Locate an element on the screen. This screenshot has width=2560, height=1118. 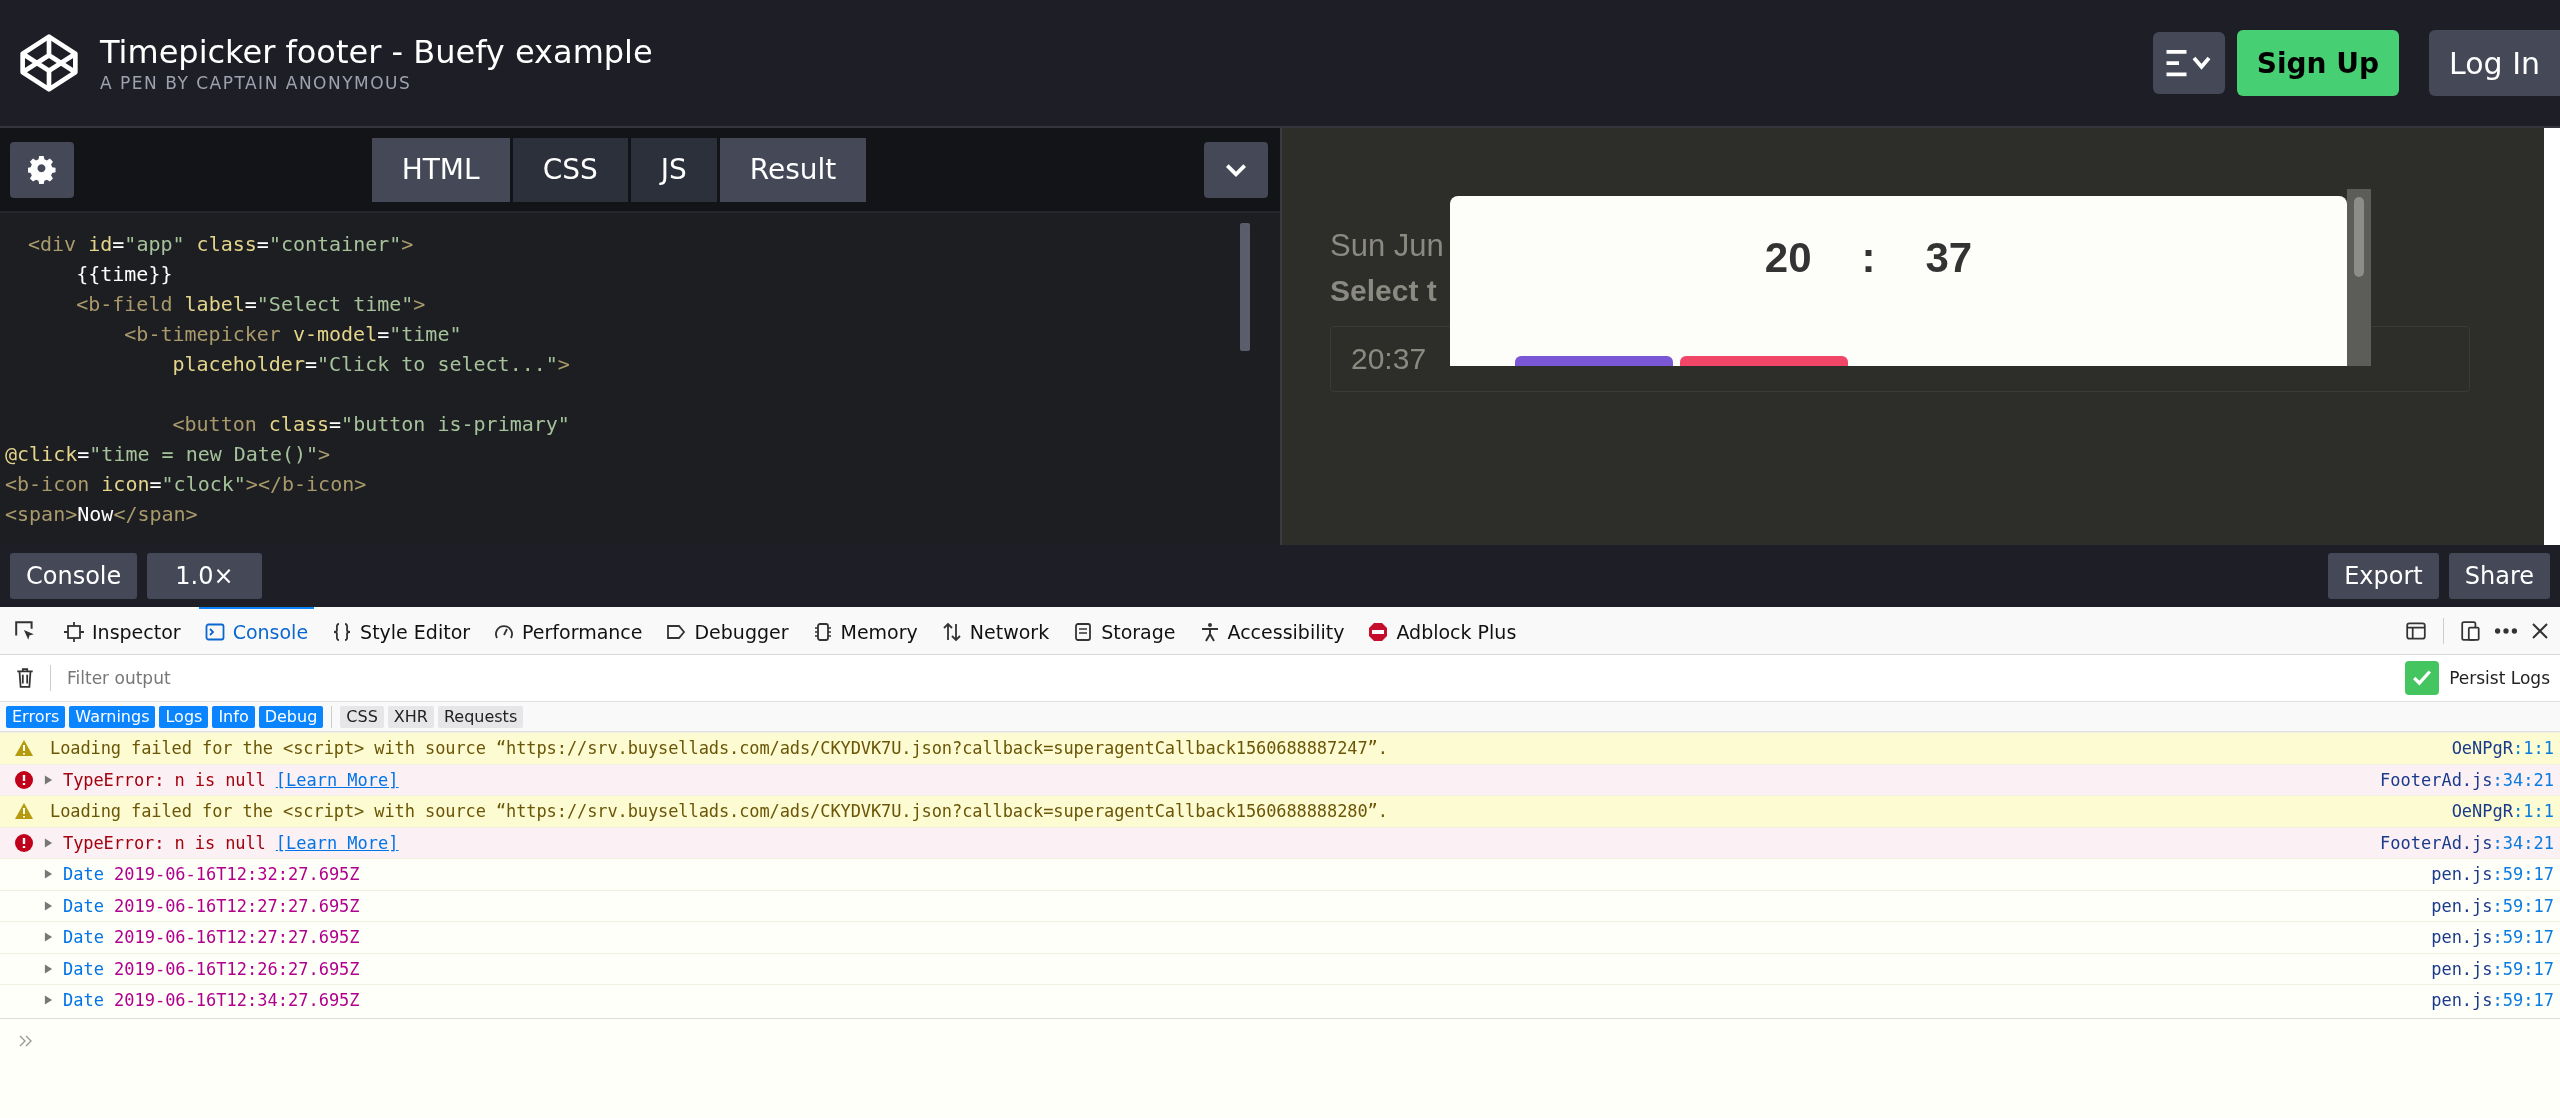
responsive-mode-icon is located at coordinates (2471, 630).